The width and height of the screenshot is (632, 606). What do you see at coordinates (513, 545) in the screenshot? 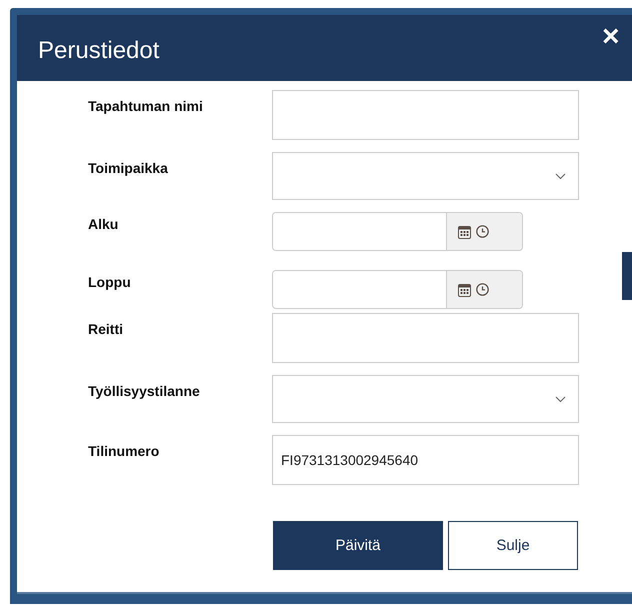
I see `close-dialog-button: Sulje` at bounding box center [513, 545].